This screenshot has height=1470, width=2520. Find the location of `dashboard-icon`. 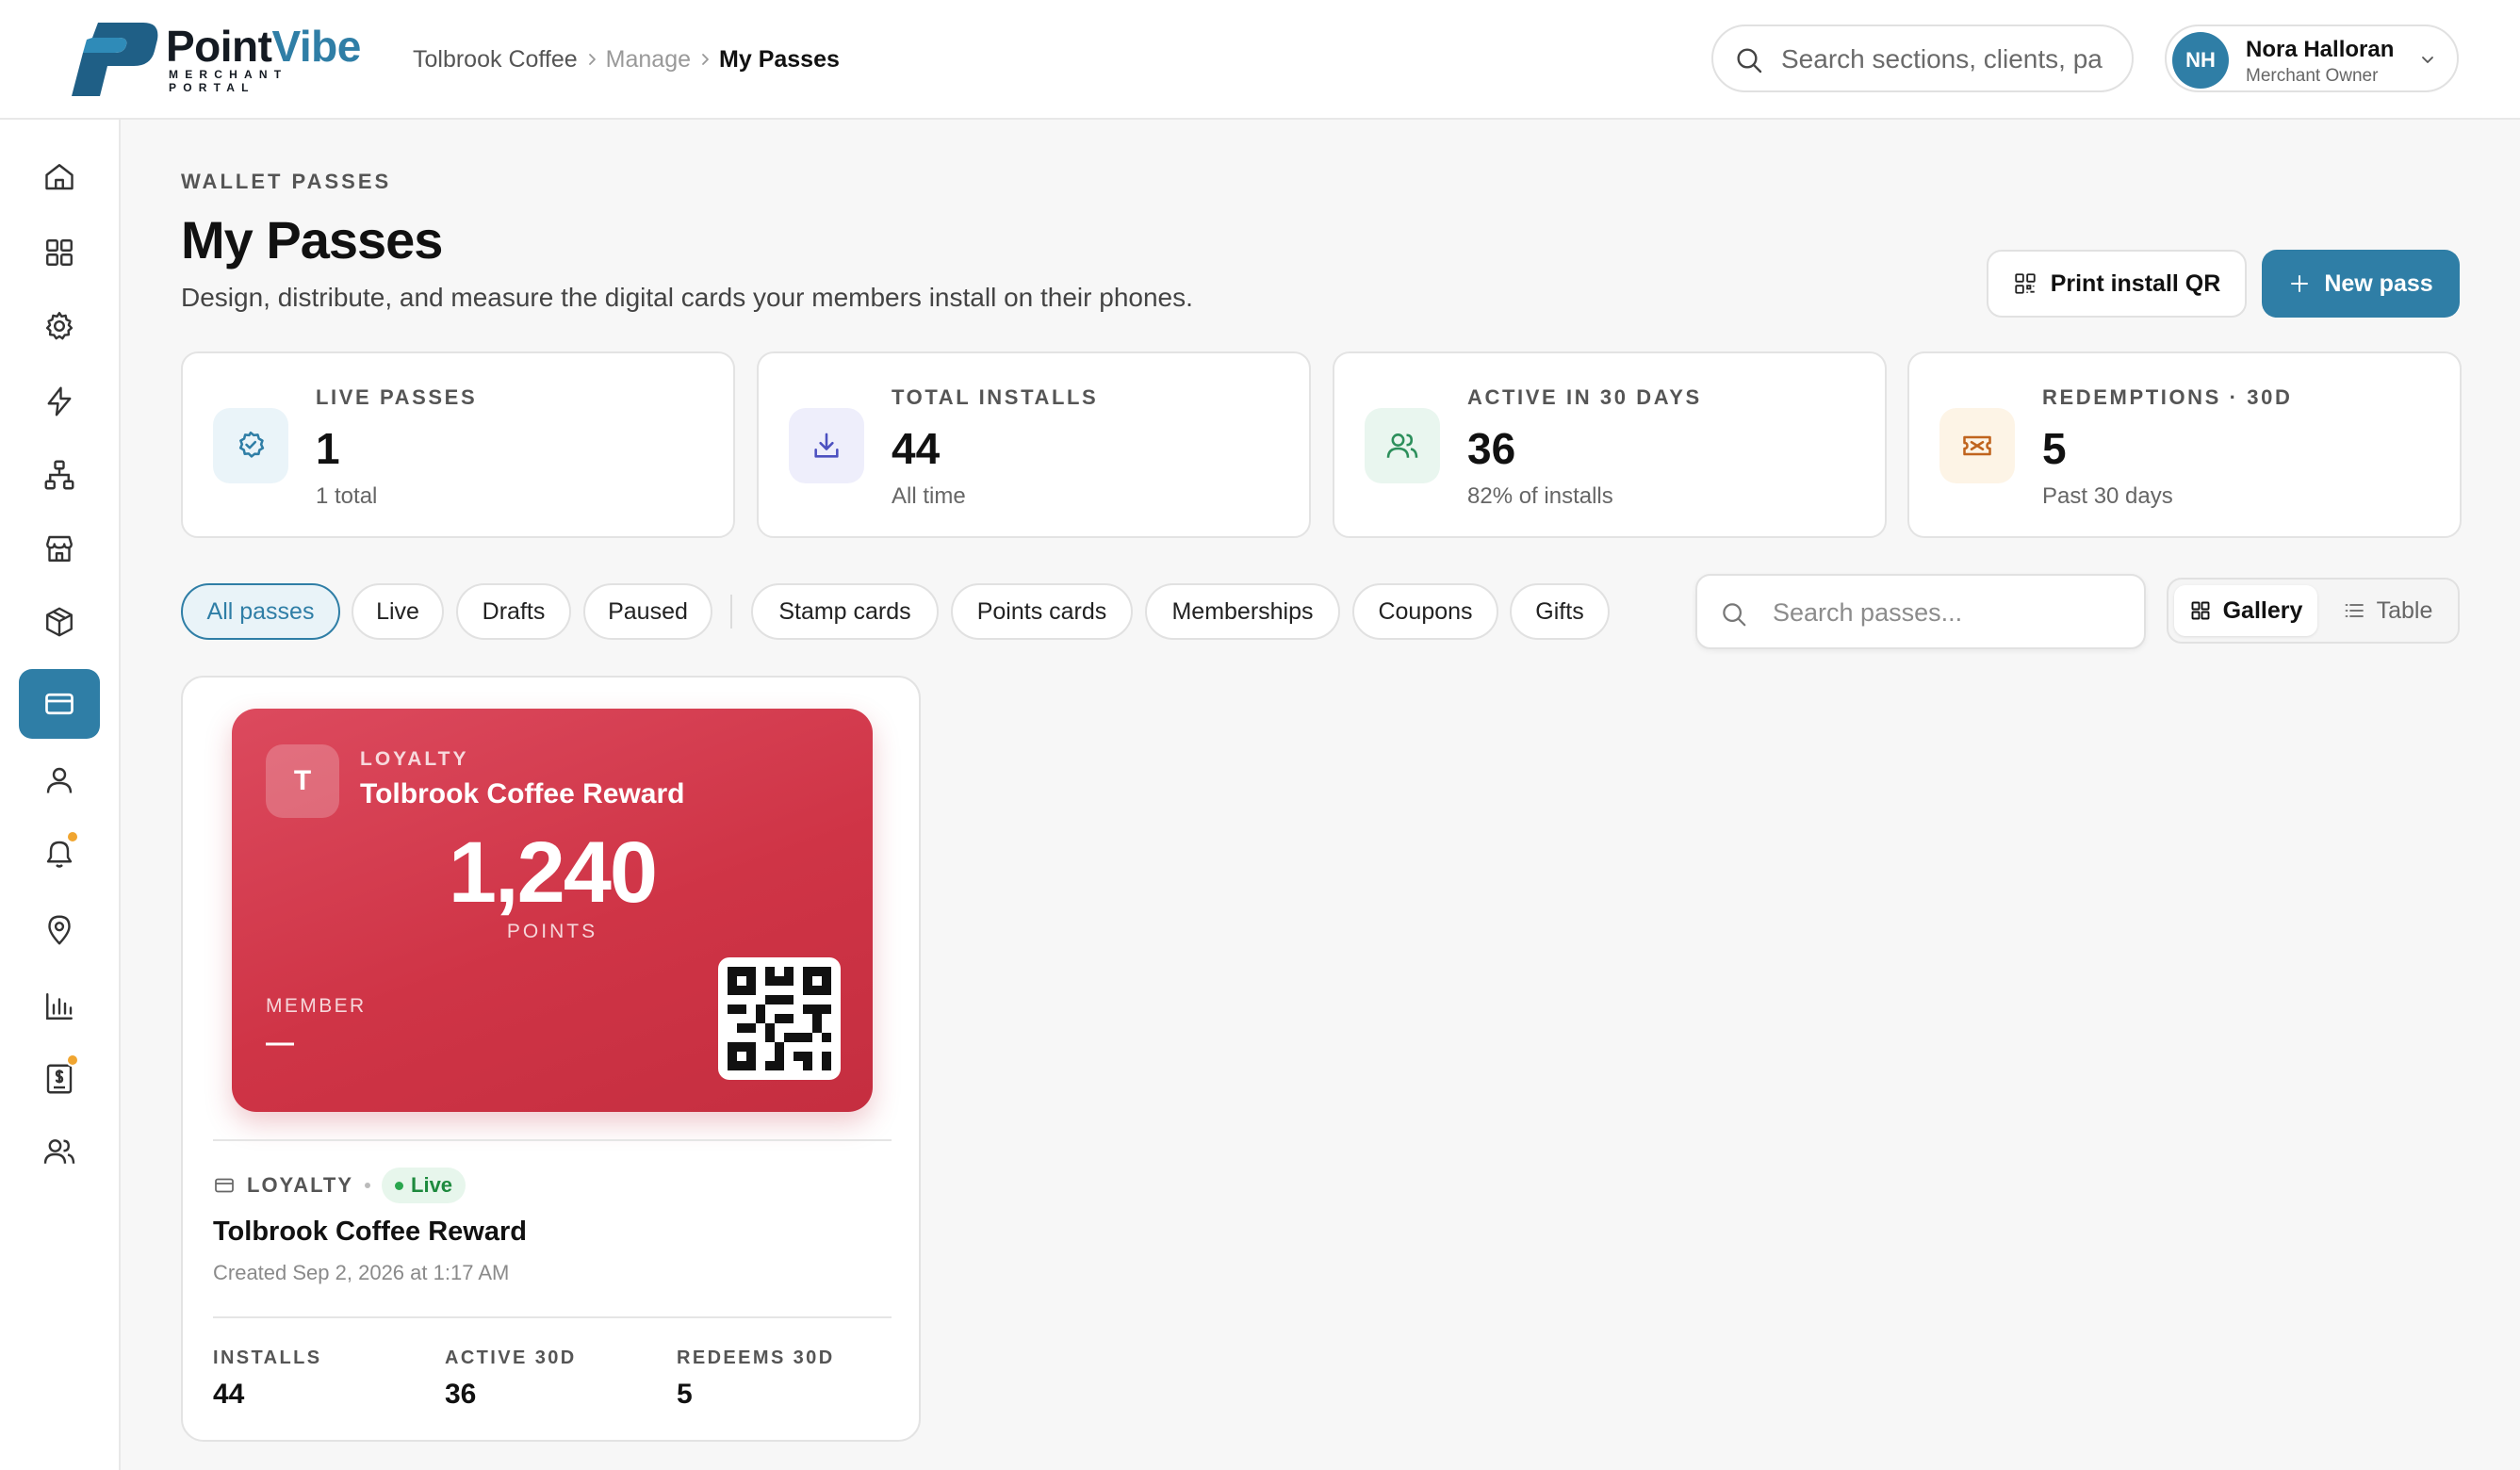

dashboard-icon is located at coordinates (59, 252).